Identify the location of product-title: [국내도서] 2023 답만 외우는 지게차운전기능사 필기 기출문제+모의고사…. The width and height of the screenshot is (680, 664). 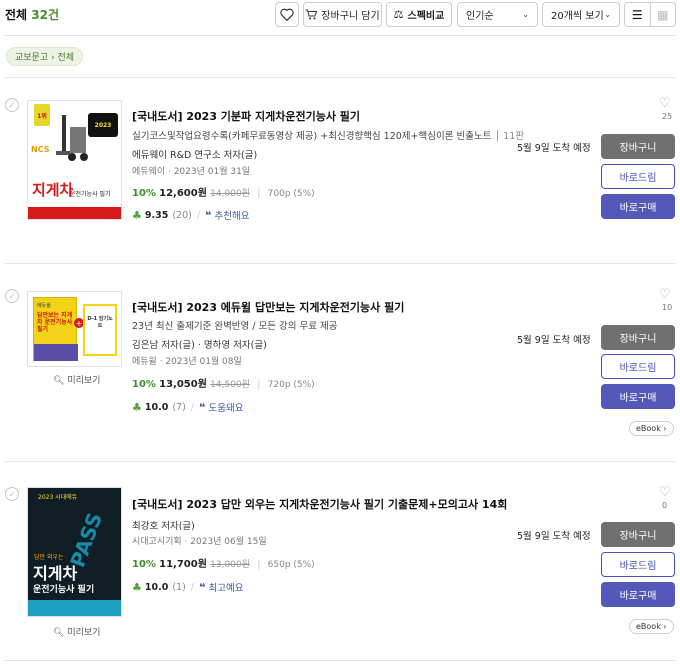
(319, 504).